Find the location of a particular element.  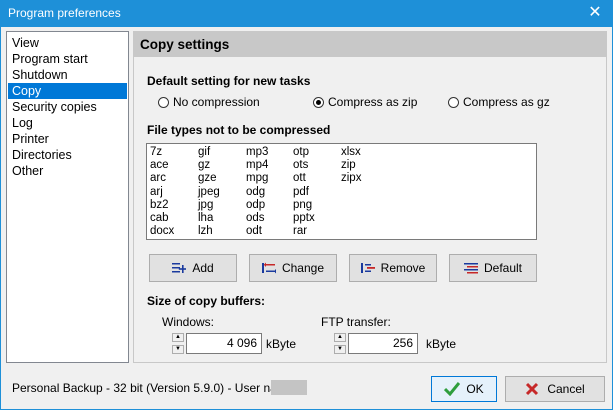

category-item-view: View is located at coordinates (67, 43).